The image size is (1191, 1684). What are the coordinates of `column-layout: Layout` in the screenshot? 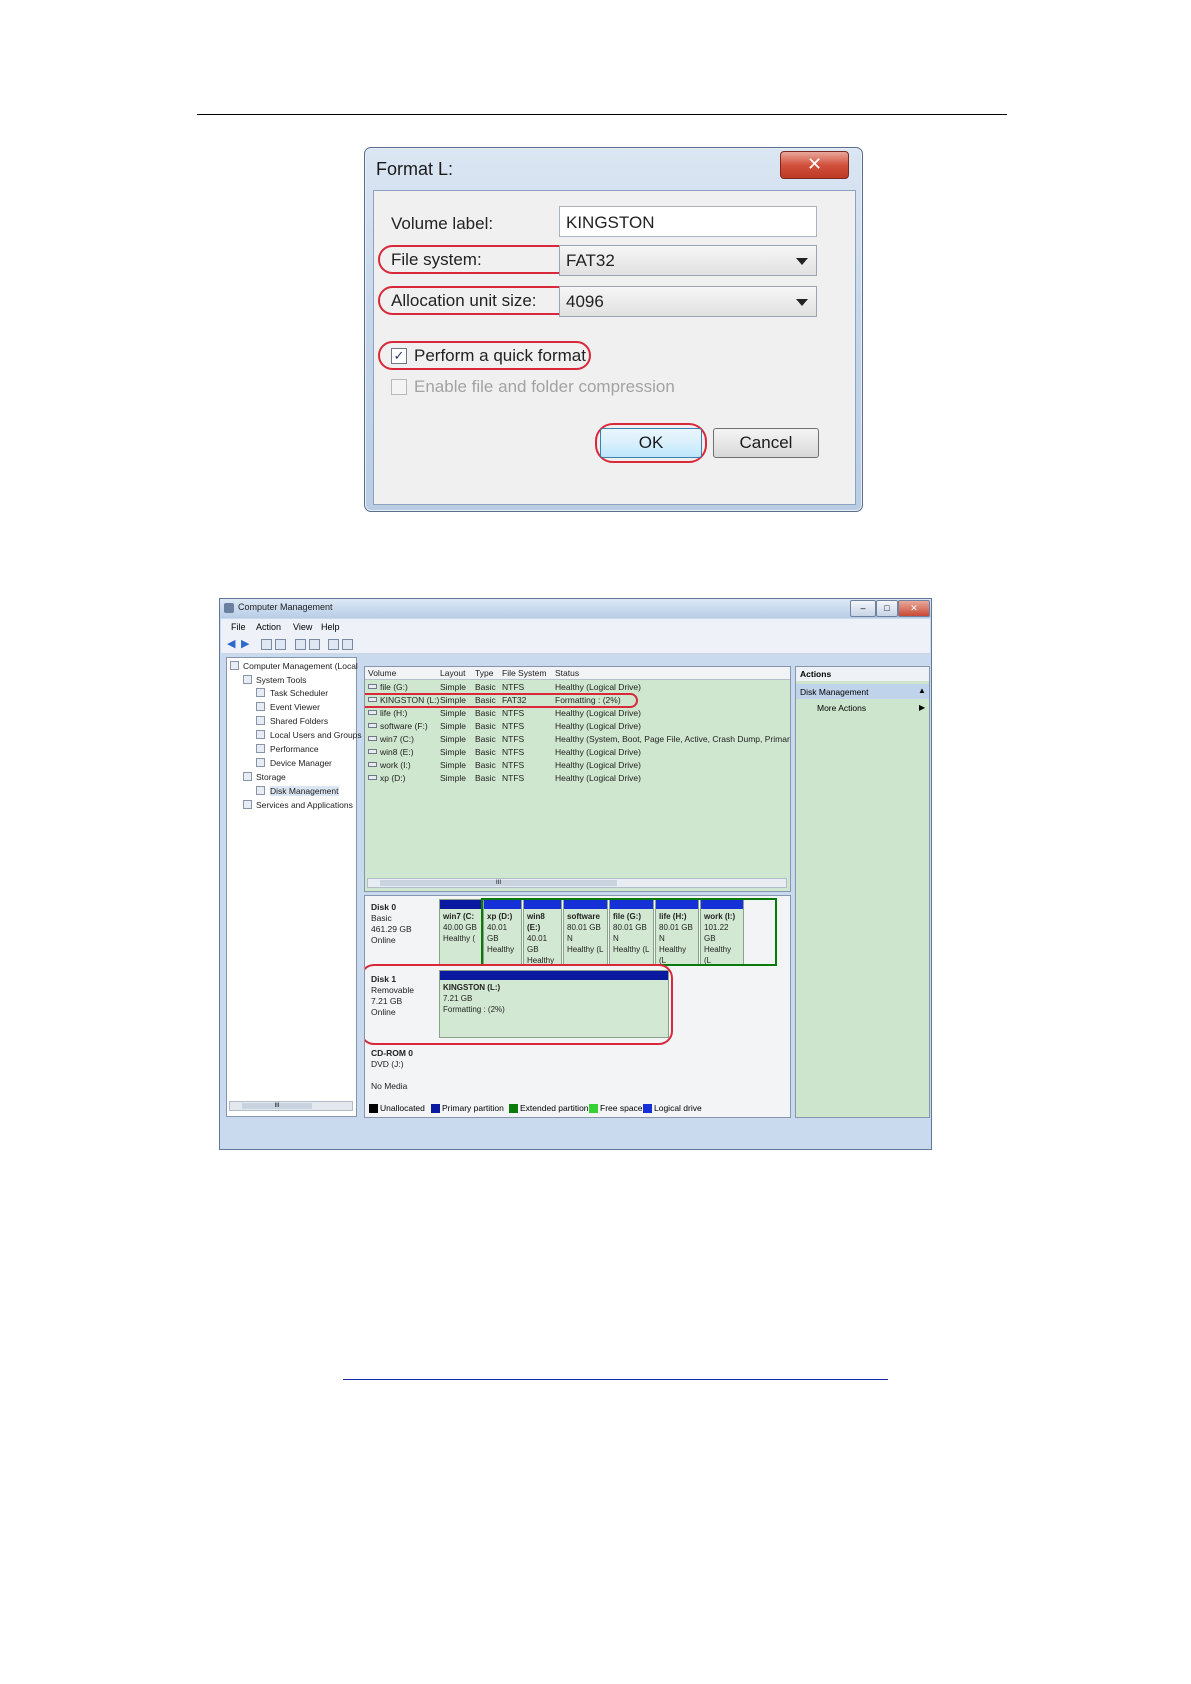 It's located at (453, 673).